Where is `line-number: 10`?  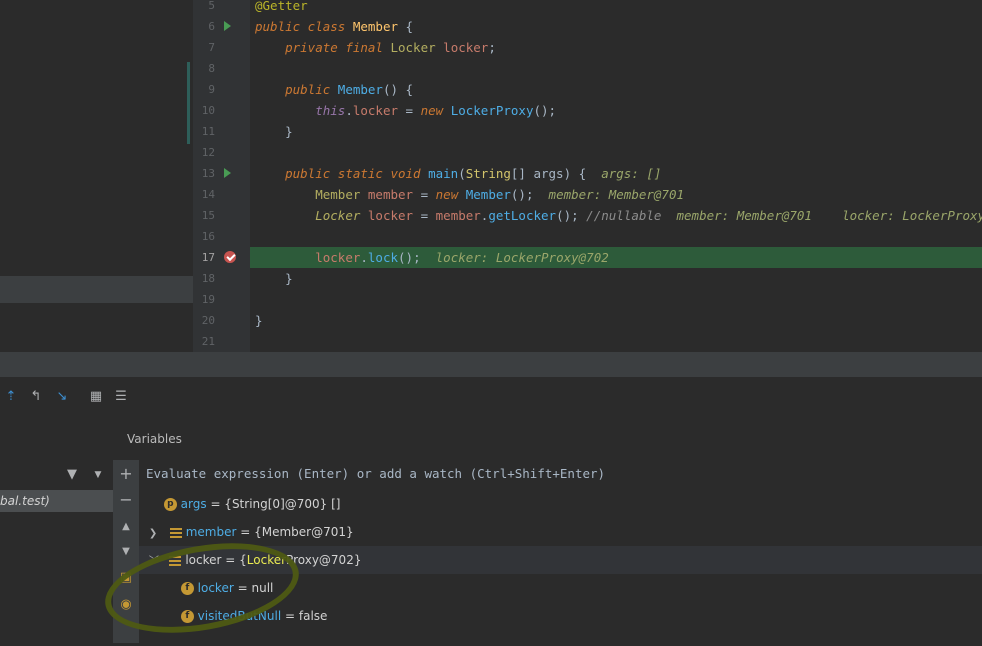 line-number: 10 is located at coordinates (208, 110).